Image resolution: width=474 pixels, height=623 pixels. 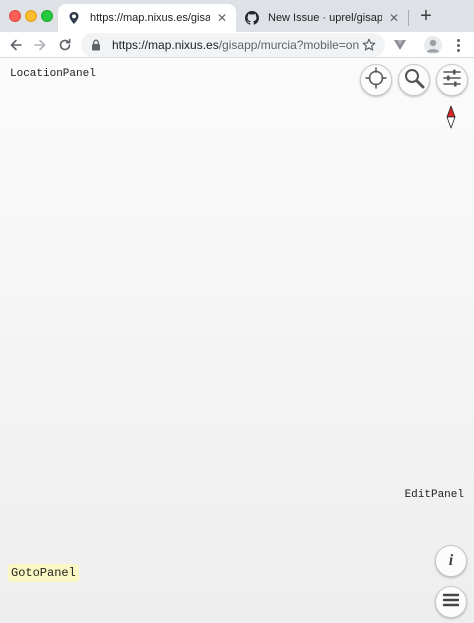 I want to click on search-icon, so click(x=414, y=80).